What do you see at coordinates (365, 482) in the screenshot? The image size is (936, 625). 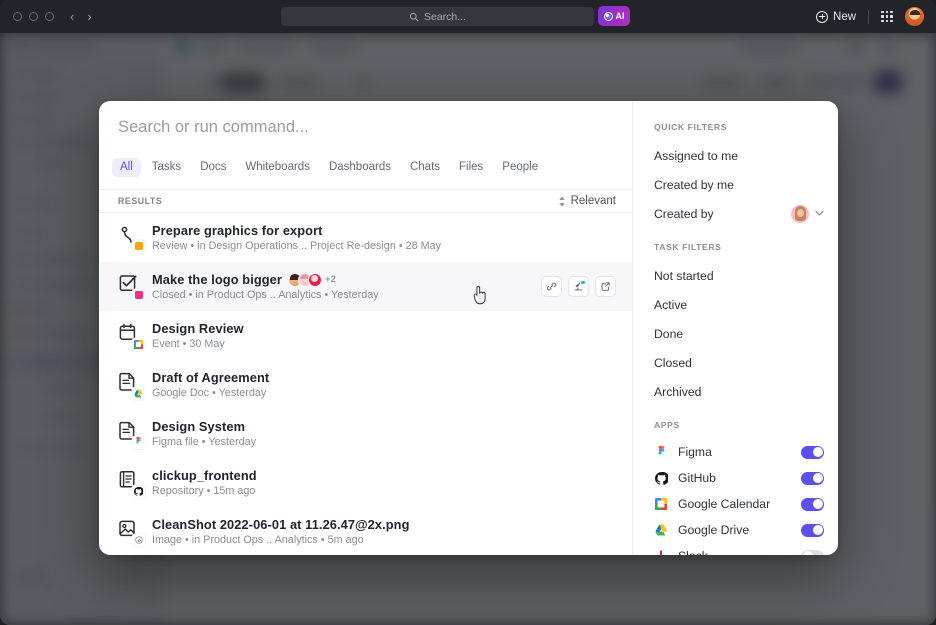 I see `result-row-clickup-frontend: clickup_frontend Repository • 15m ago` at bounding box center [365, 482].